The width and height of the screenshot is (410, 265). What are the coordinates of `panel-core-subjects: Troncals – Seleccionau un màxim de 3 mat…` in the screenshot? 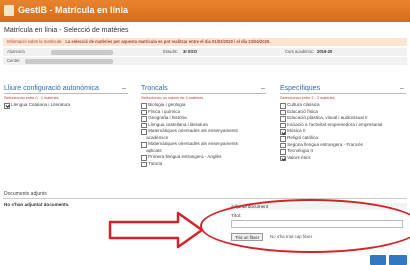 It's located at (203, 145).